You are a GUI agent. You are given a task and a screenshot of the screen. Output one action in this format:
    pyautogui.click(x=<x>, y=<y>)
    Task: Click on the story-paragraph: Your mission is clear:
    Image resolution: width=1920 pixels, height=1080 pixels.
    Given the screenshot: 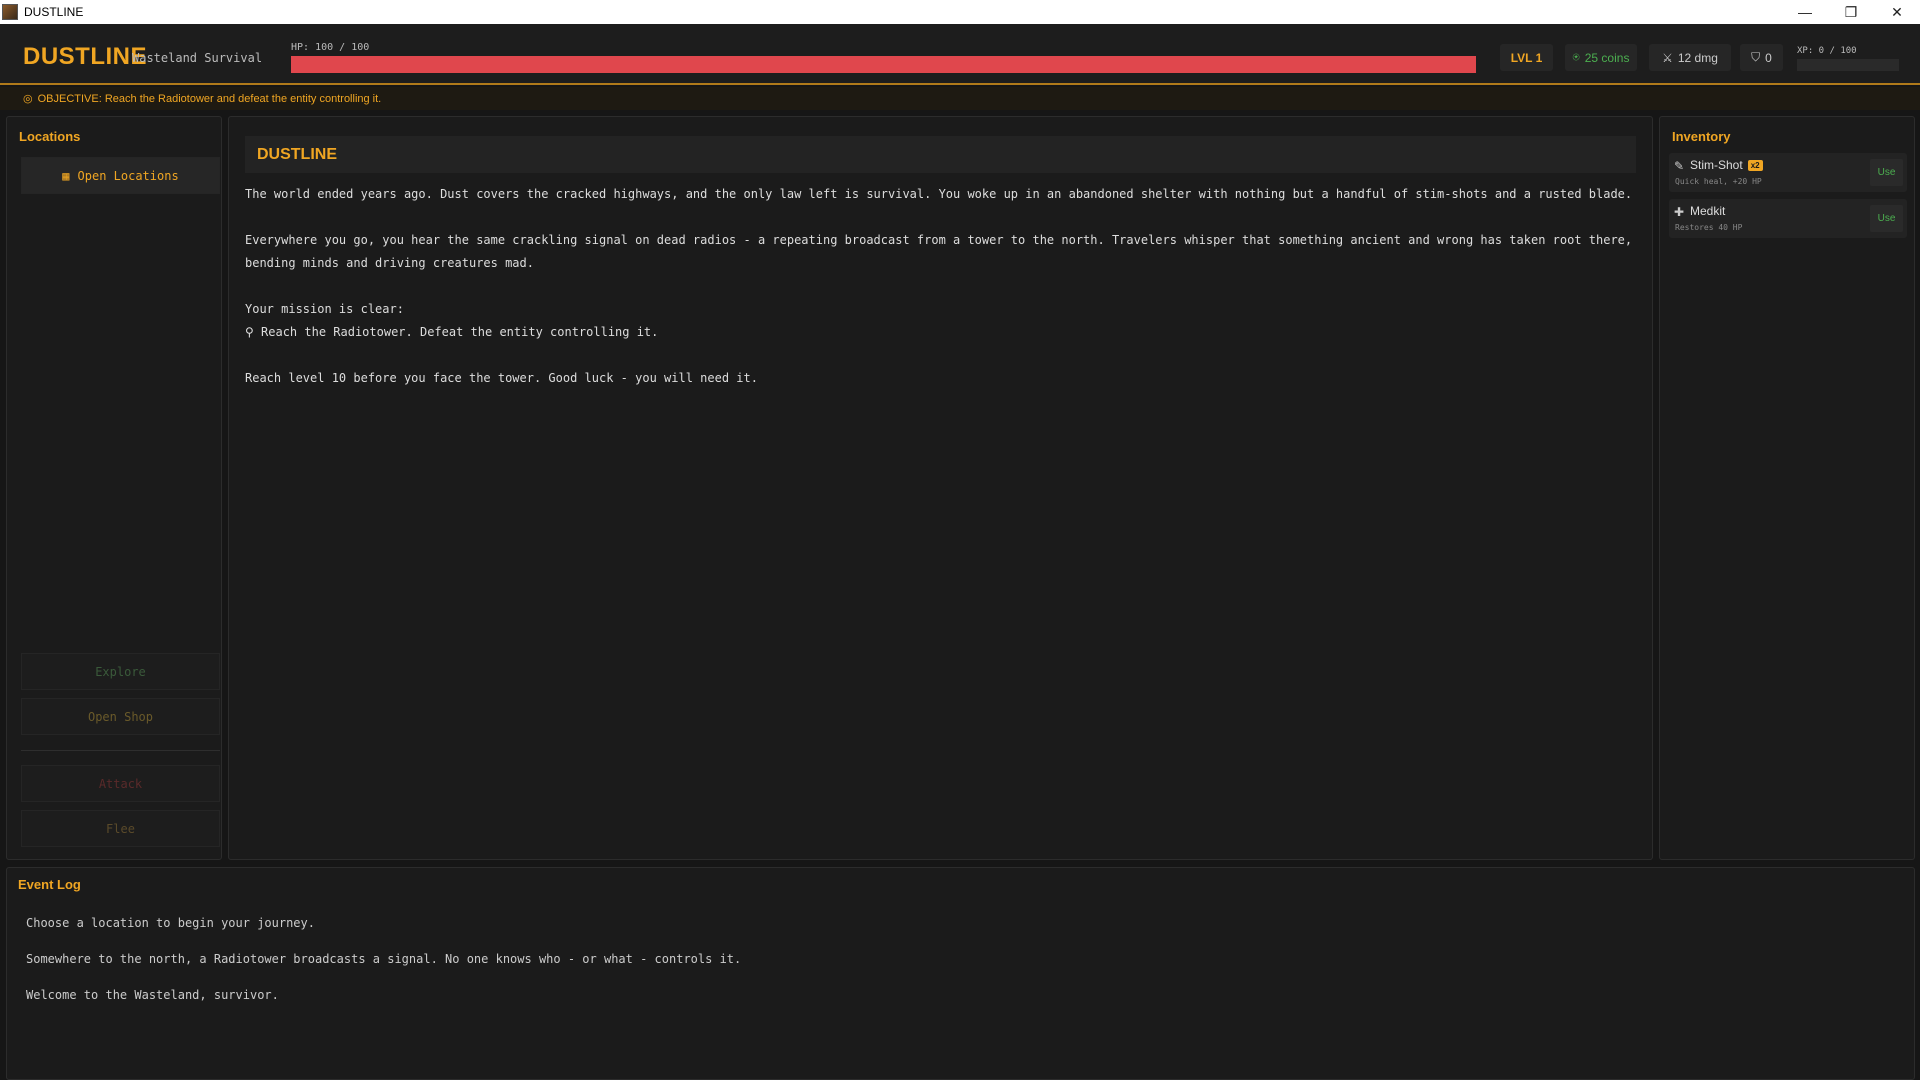 What is the action you would take?
    pyautogui.click(x=324, y=309)
    